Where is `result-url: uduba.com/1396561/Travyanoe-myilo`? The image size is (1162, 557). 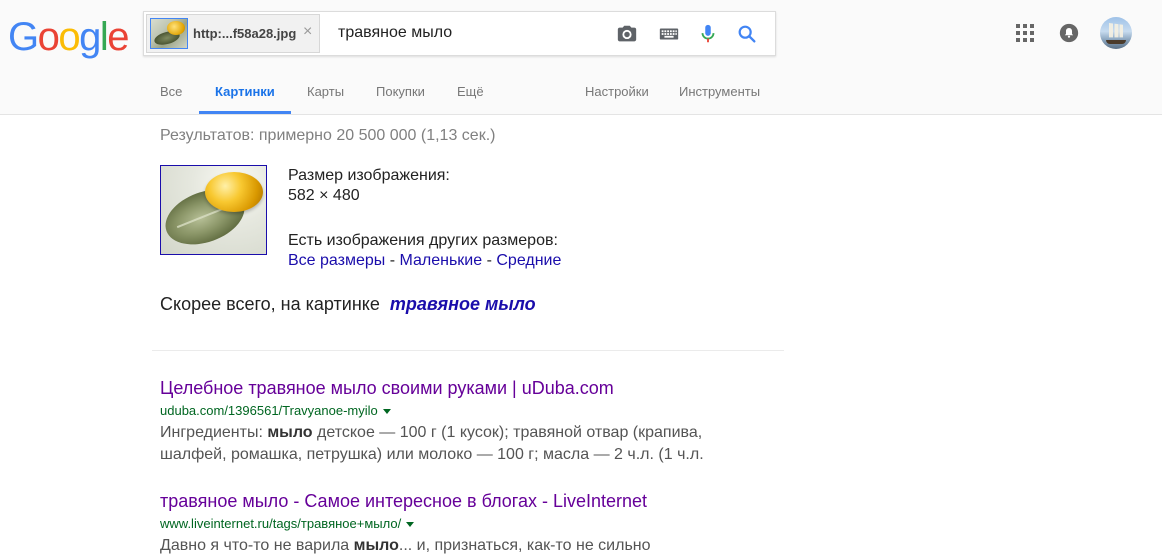
result-url: uduba.com/1396561/Travyanoe-myilo is located at coordinates (480, 410).